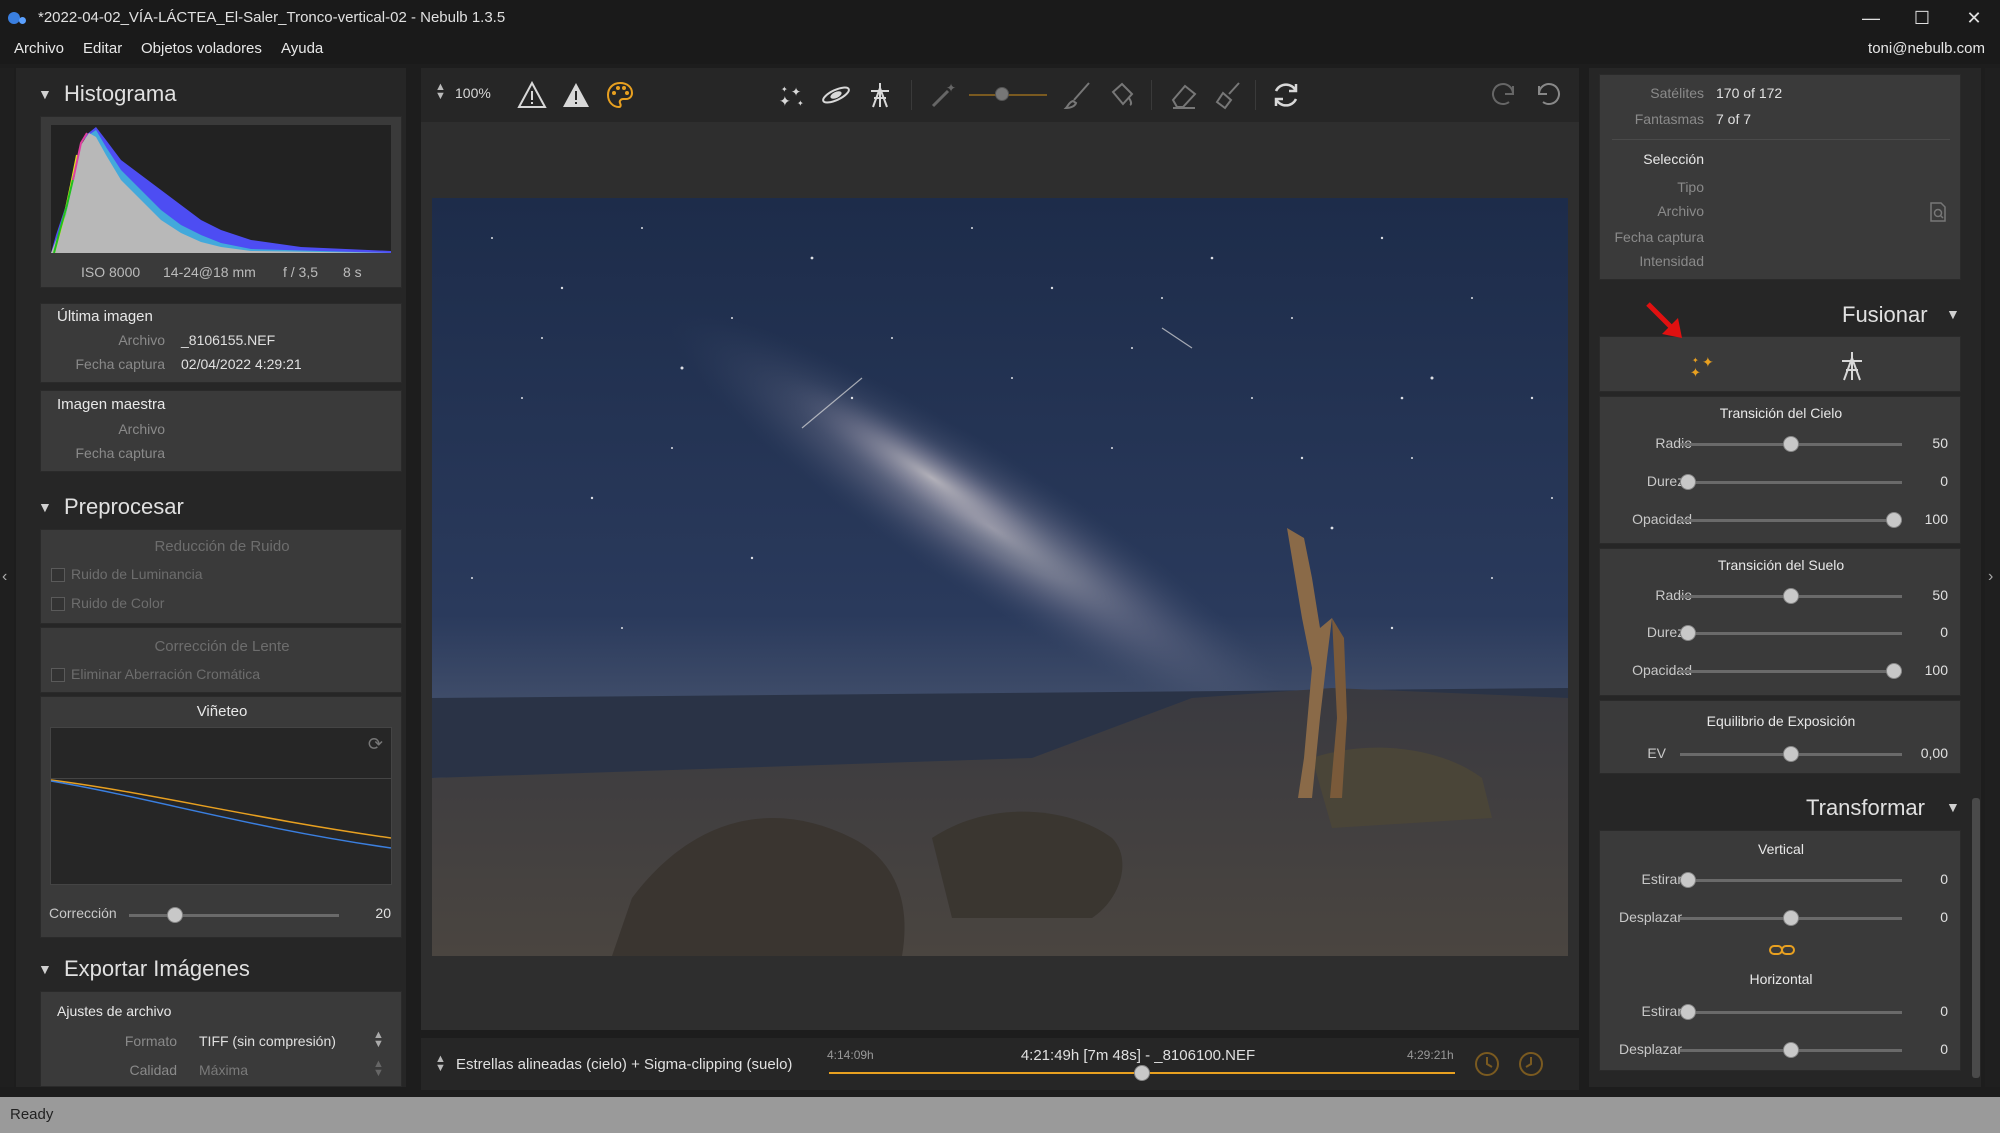 The width and height of the screenshot is (2000, 1133). I want to click on redo-icon, so click(1504, 95).